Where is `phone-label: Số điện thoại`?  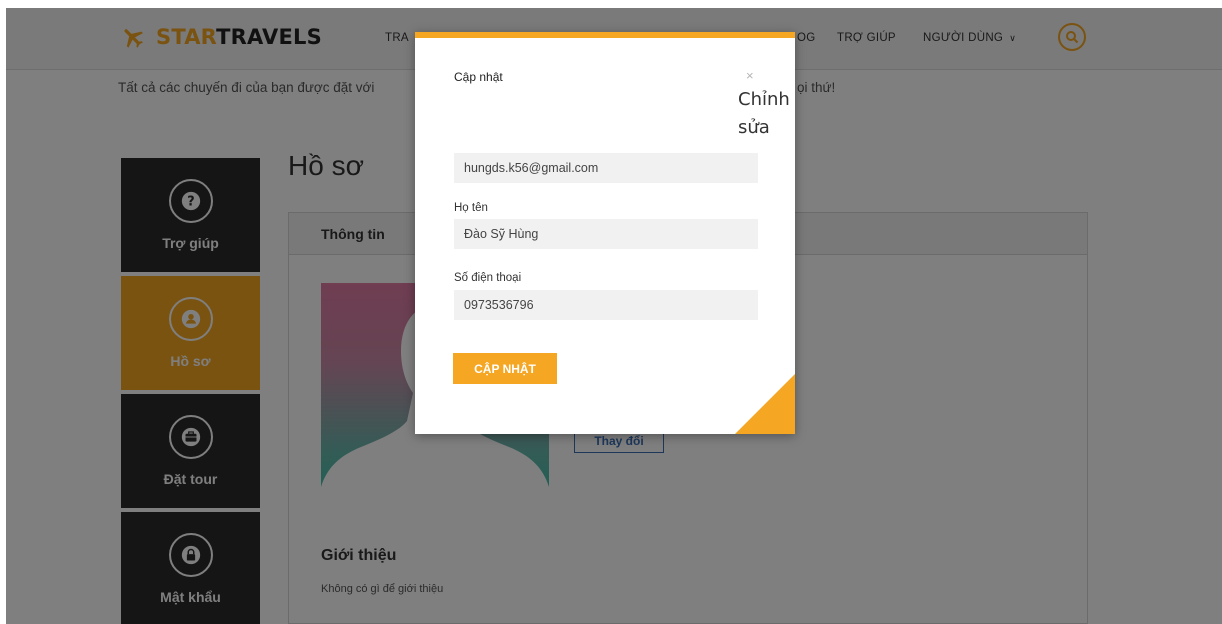
phone-label: Số điện thoại is located at coordinates (488, 278).